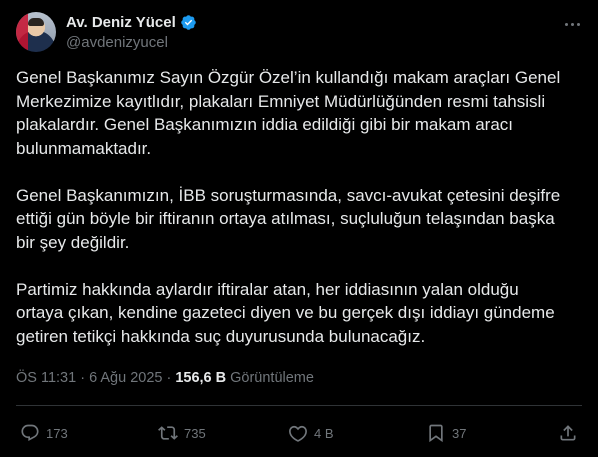 Image resolution: width=598 pixels, height=457 pixels. I want to click on verified-badge-icon, so click(188, 22).